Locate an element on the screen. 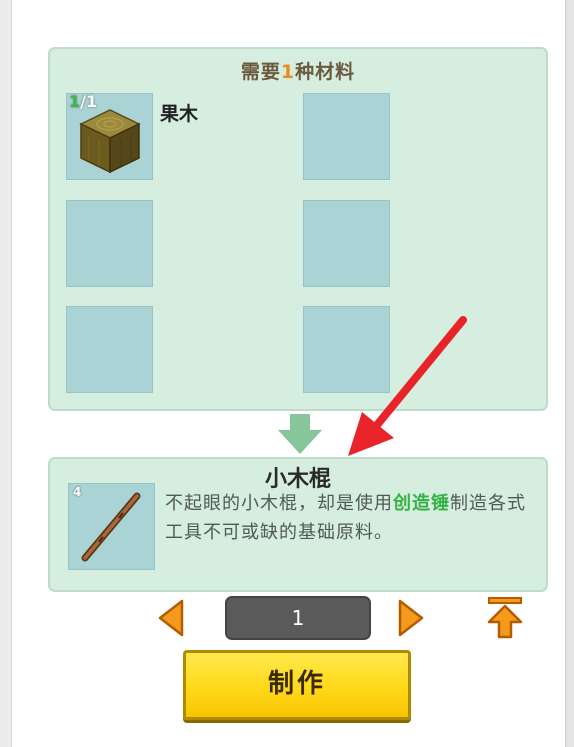 Image resolution: width=574 pixels, height=747 pixels. result-slot: 4 is located at coordinates (111, 526).